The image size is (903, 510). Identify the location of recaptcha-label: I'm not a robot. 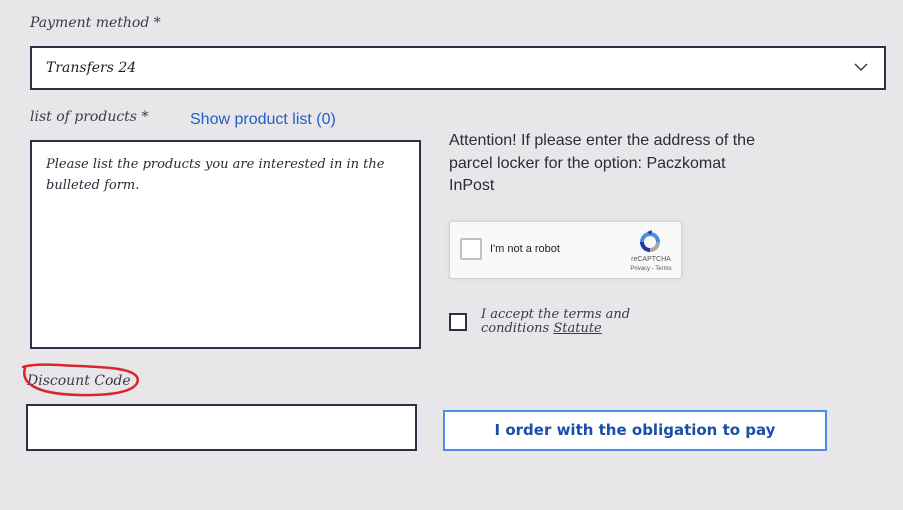
(525, 249).